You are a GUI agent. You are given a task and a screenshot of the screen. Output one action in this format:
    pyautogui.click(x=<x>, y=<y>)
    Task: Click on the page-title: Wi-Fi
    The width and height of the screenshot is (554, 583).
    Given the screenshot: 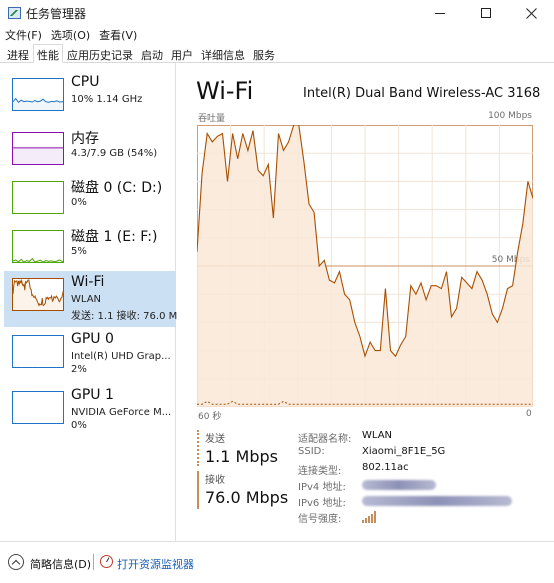 What is the action you would take?
    pyautogui.click(x=225, y=91)
    